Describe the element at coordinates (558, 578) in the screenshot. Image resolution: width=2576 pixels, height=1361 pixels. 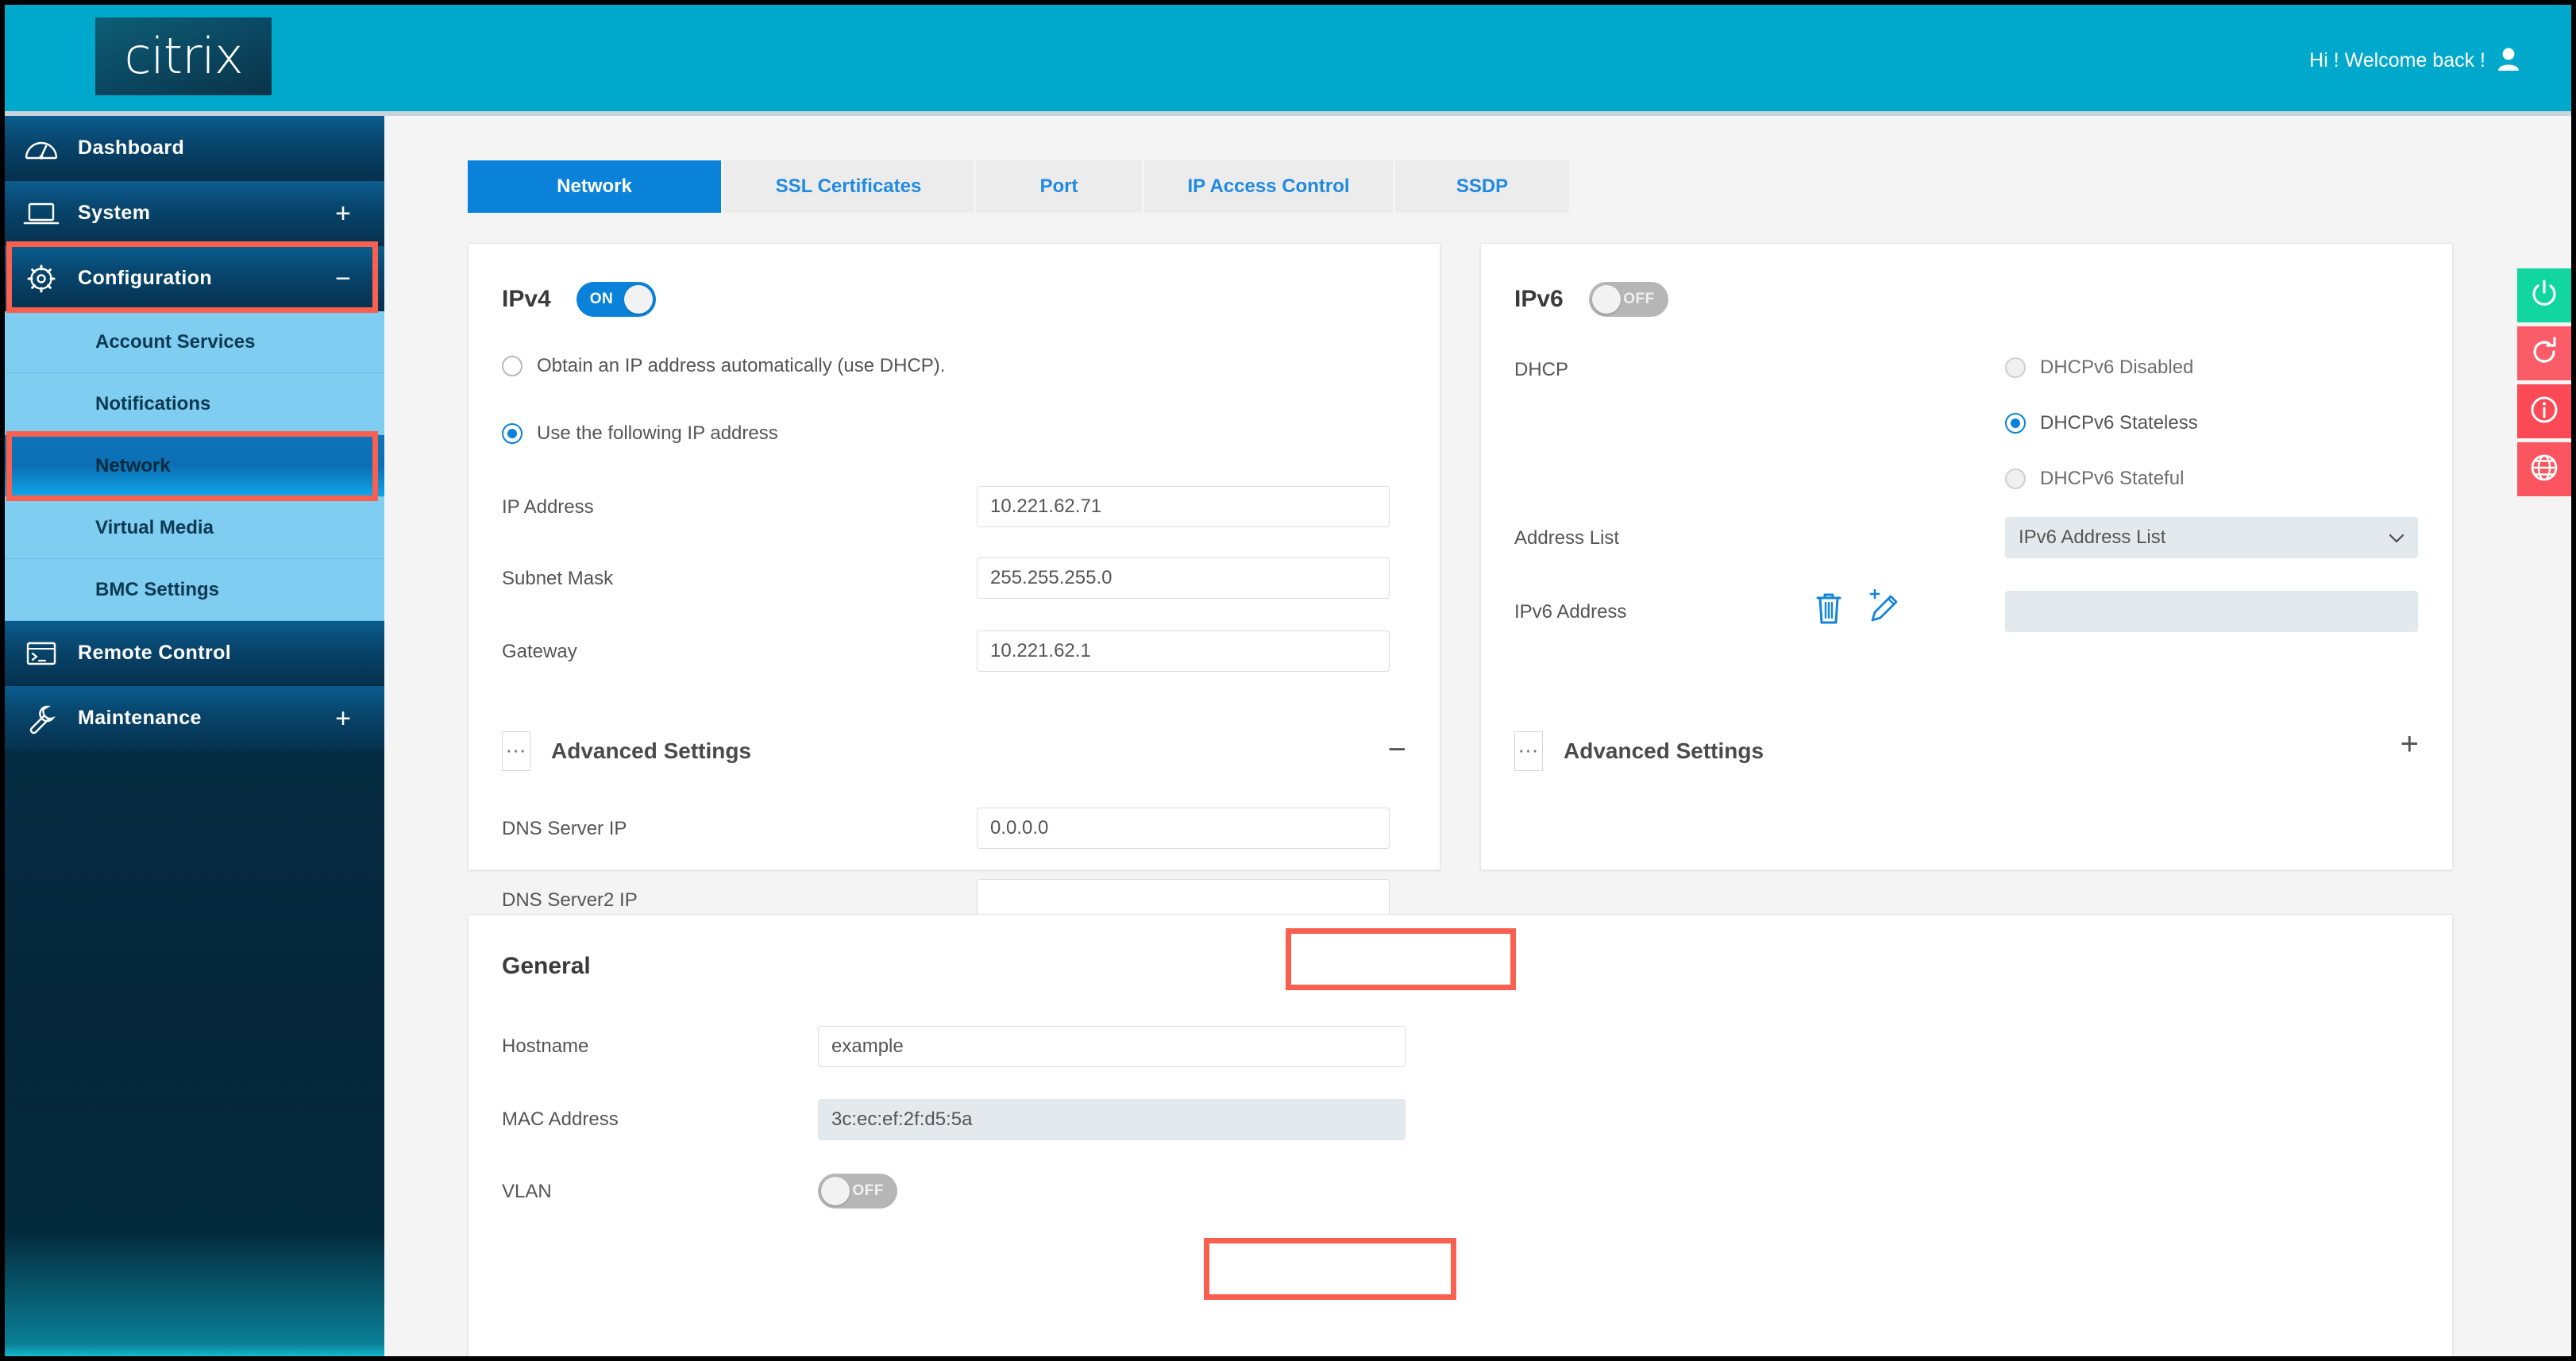
I see `label-subnet-mask: Subnet Mask` at that location.